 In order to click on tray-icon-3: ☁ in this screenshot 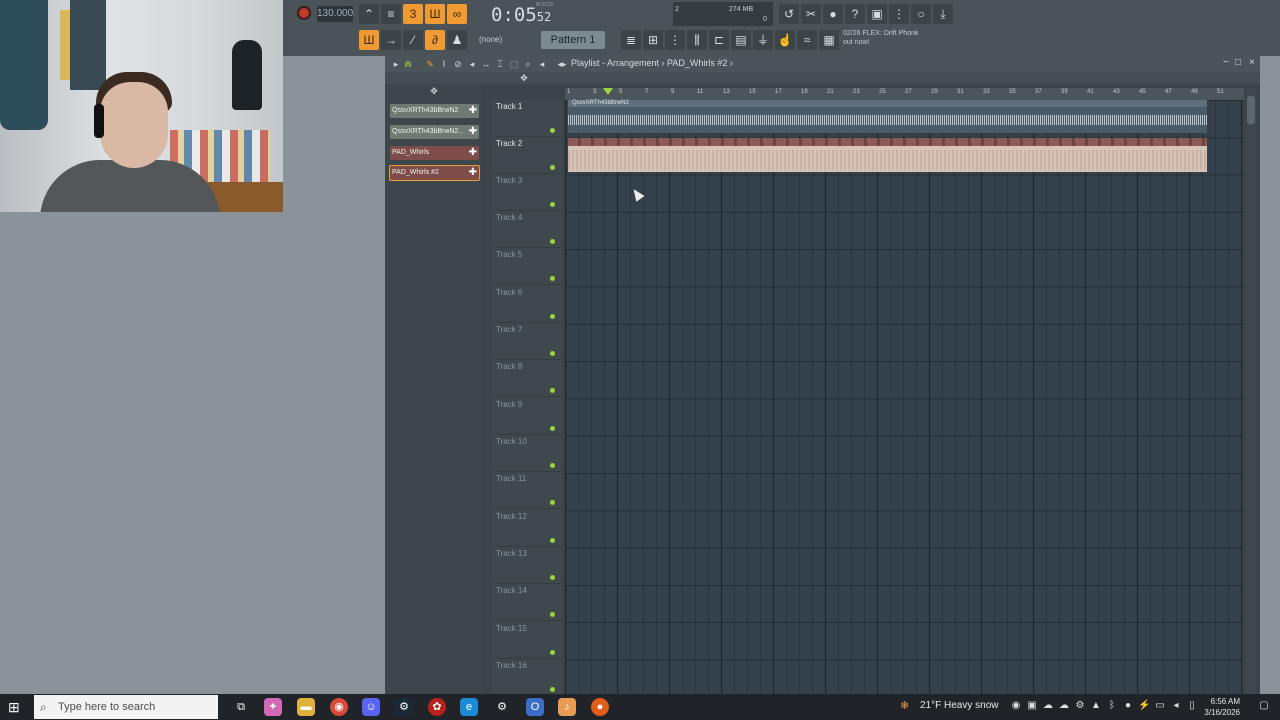, I will do `click(1048, 706)`.